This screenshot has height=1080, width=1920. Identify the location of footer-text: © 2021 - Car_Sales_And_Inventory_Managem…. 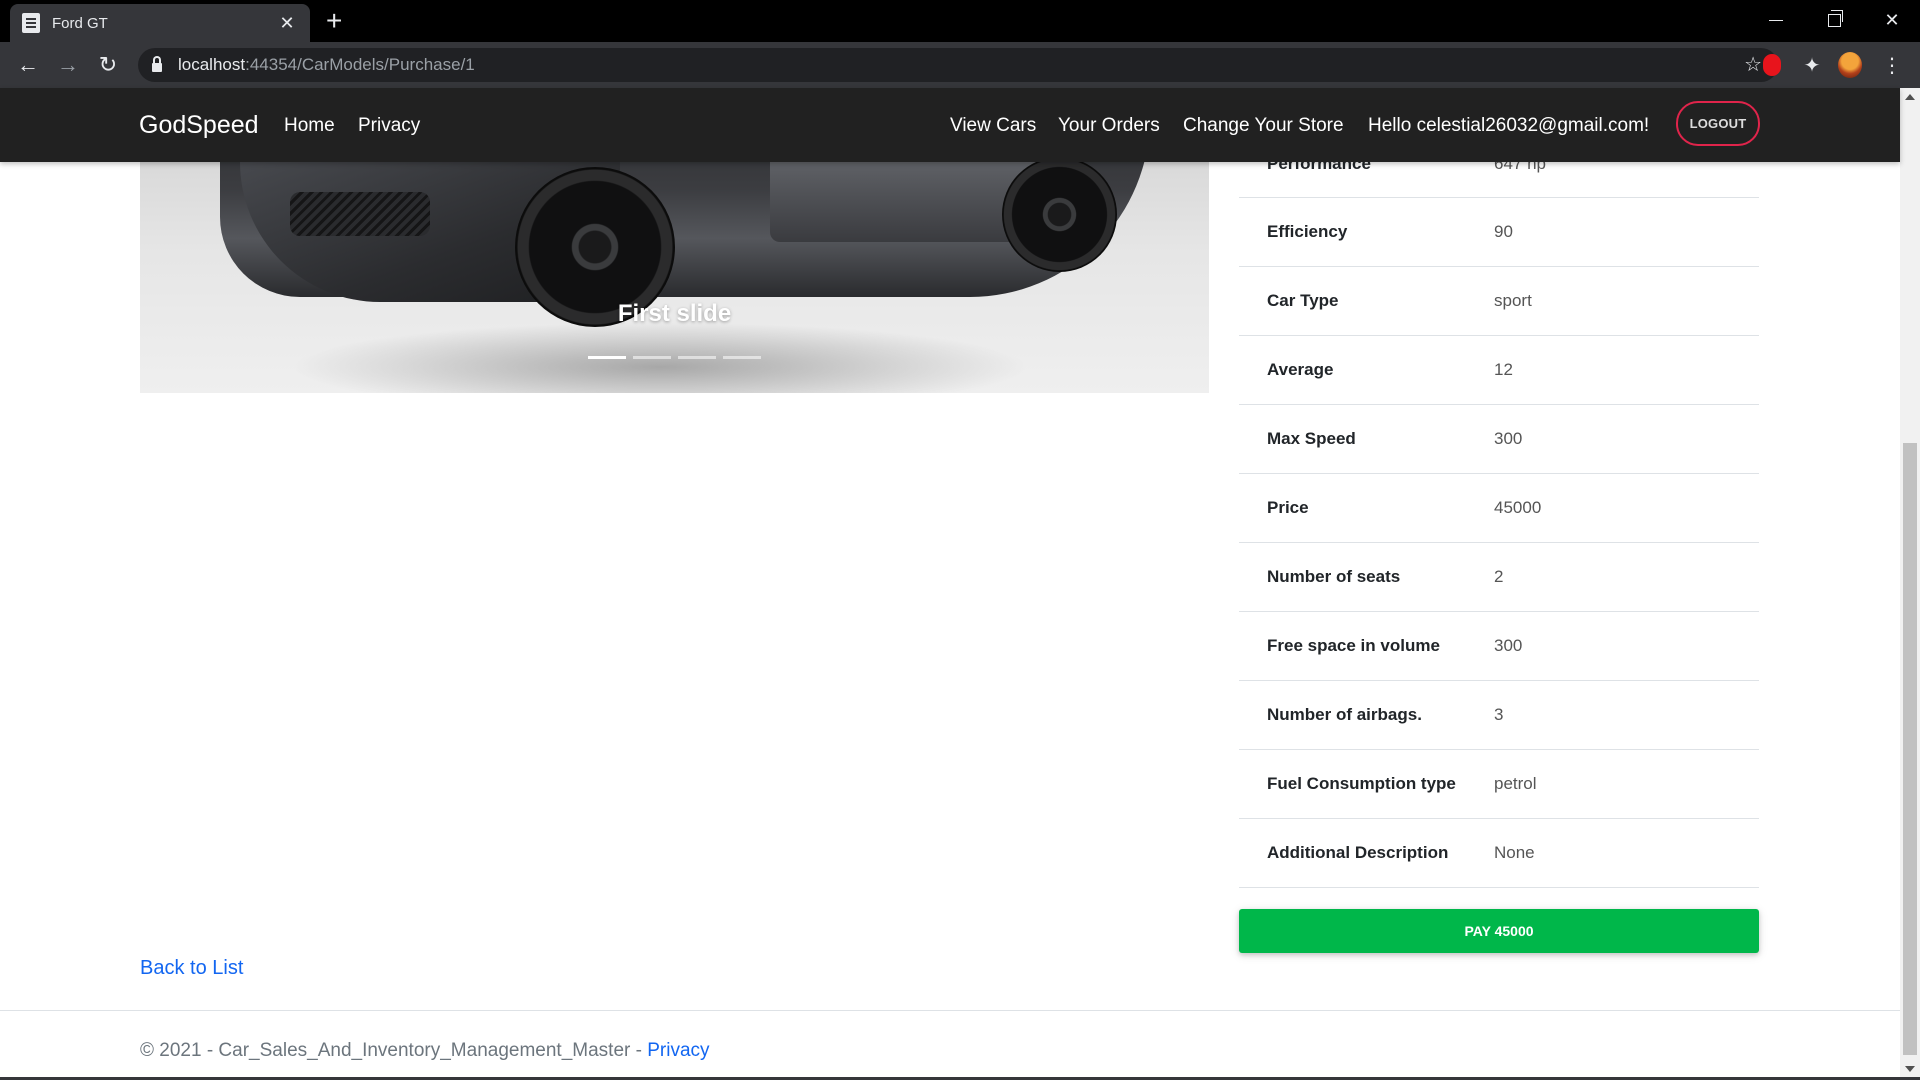
(425, 1051).